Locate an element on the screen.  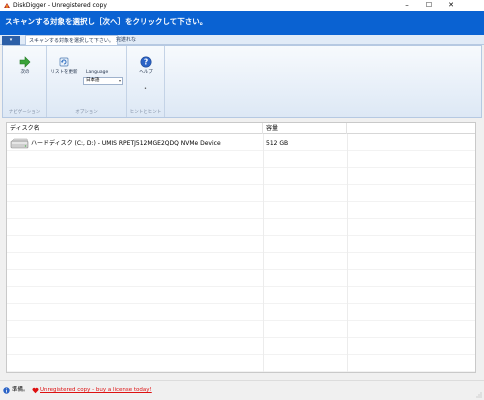
help-group: ? ヘルプ • ヒントとヒント is located at coordinates (146, 81).